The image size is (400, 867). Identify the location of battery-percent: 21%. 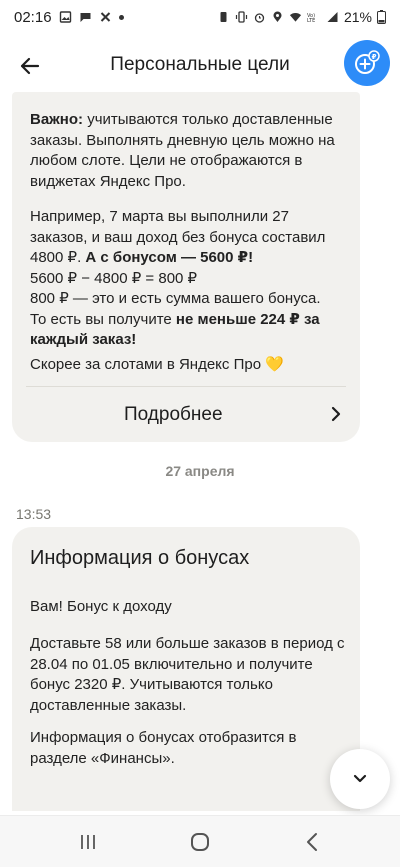
(357, 17).